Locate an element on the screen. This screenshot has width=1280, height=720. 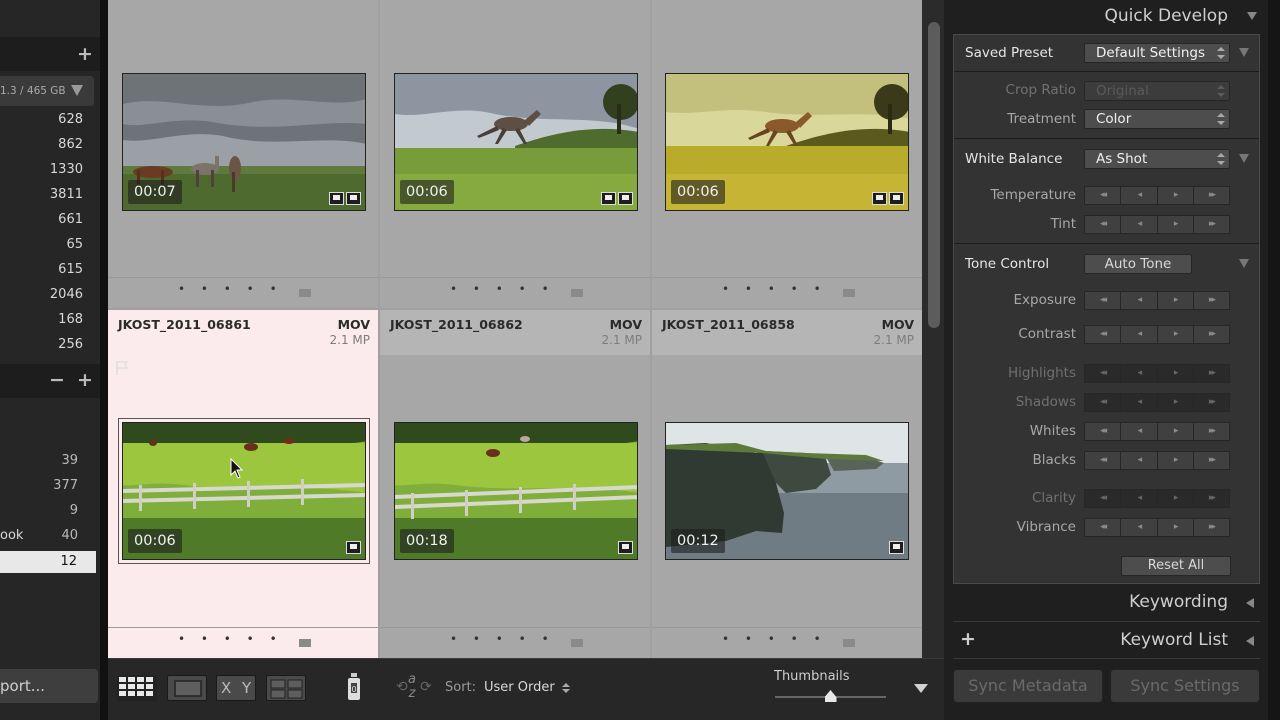
add-keyword-icon: + is located at coordinates (968, 639).